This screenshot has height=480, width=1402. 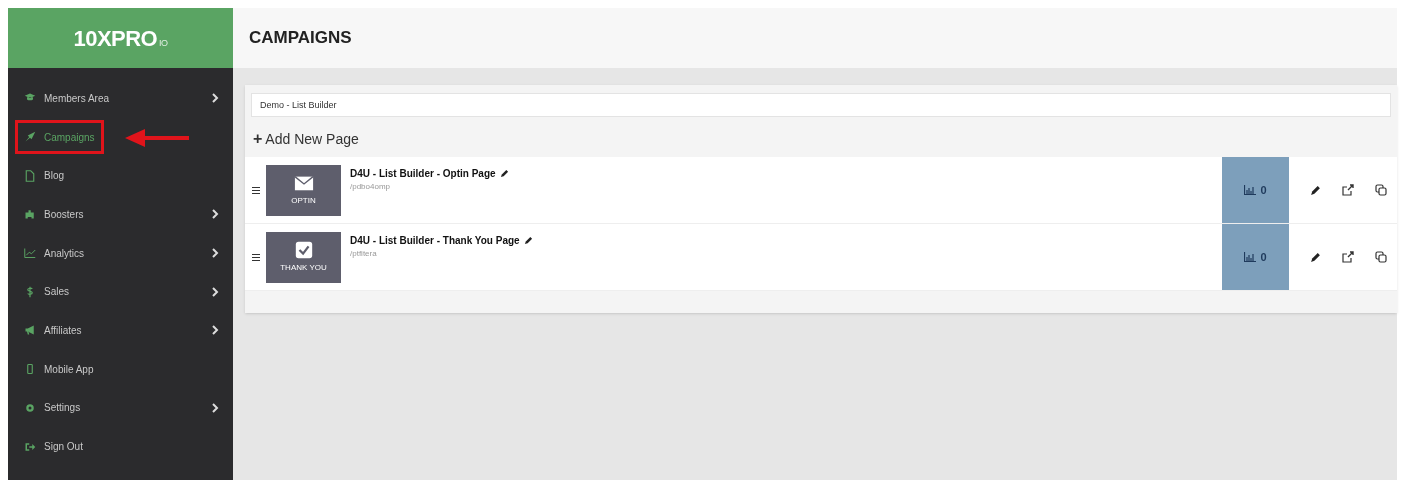 What do you see at coordinates (303, 257) in the screenshot?
I see `page-thumbnail: THANK YOU` at bounding box center [303, 257].